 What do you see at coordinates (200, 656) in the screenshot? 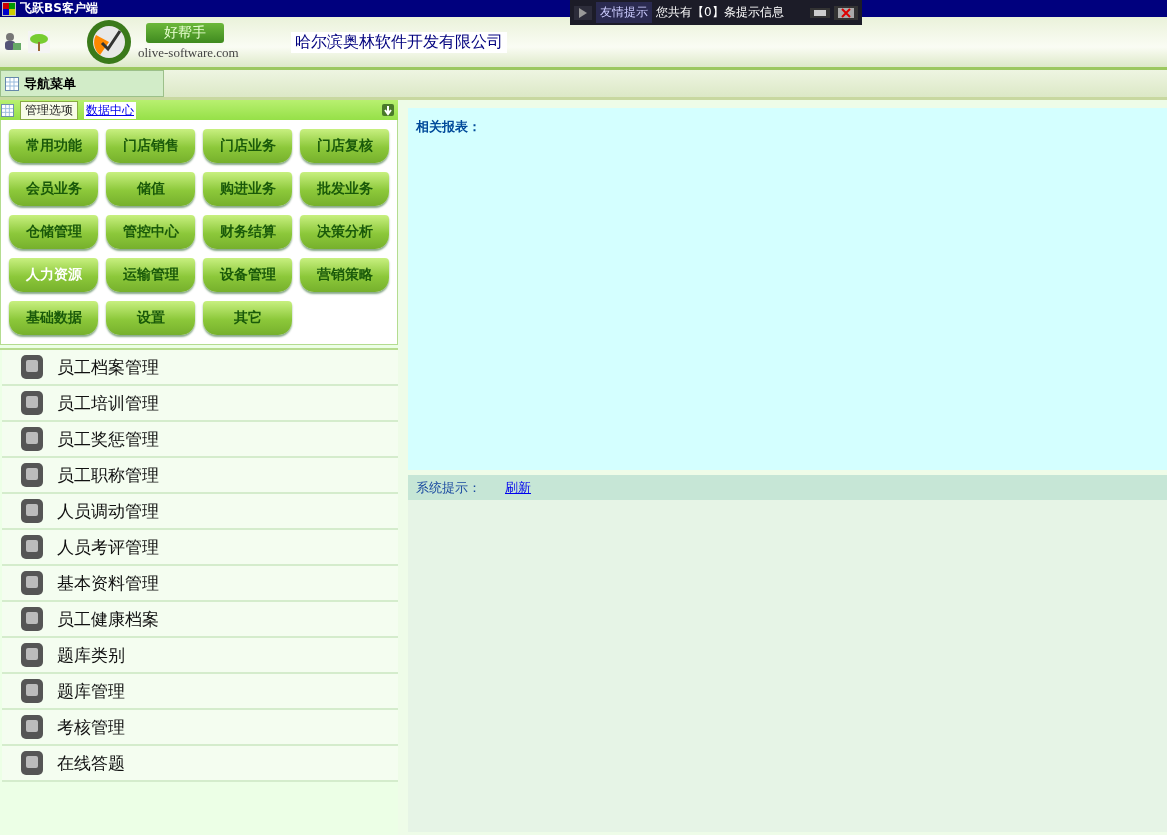
I see `menu-item: 题库类别` at bounding box center [200, 656].